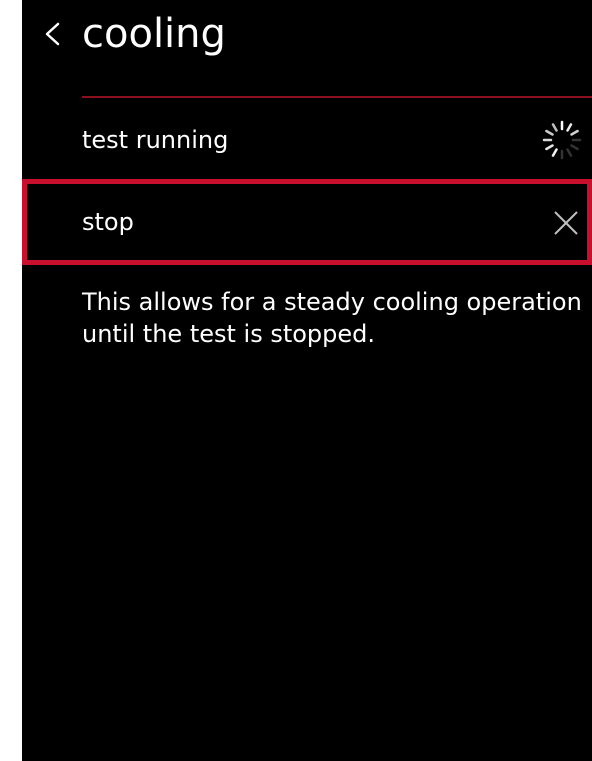  What do you see at coordinates (108, 222) in the screenshot?
I see `stop-label: stop` at bounding box center [108, 222].